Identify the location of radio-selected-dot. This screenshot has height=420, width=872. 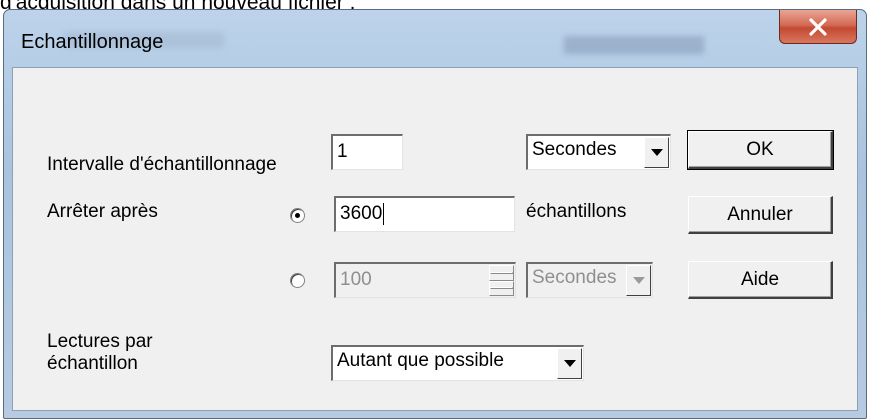
(297, 215).